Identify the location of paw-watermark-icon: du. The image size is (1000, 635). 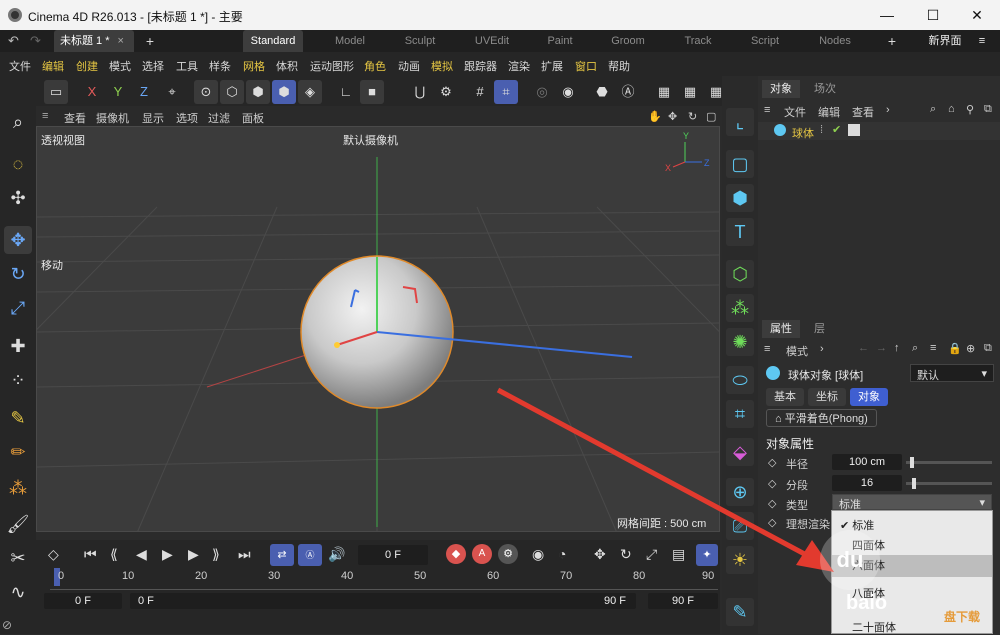
(850, 560).